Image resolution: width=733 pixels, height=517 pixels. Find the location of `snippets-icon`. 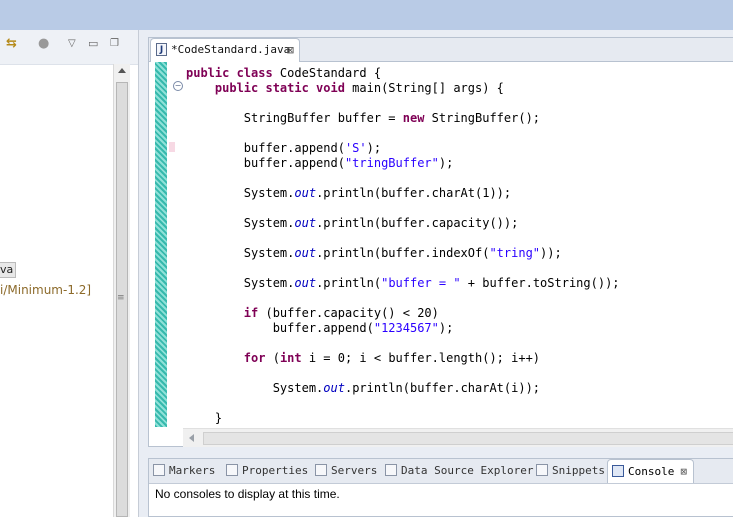

snippets-icon is located at coordinates (542, 470).